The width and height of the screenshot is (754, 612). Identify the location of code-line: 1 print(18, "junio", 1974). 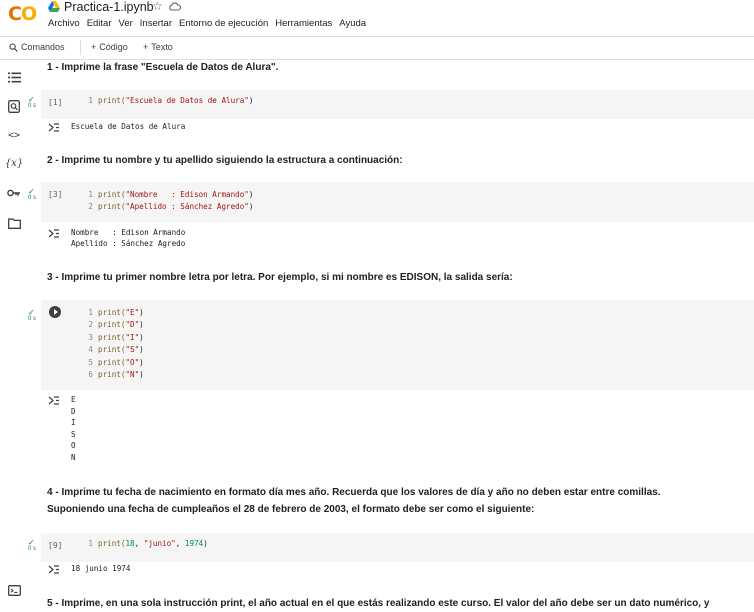
(145, 544).